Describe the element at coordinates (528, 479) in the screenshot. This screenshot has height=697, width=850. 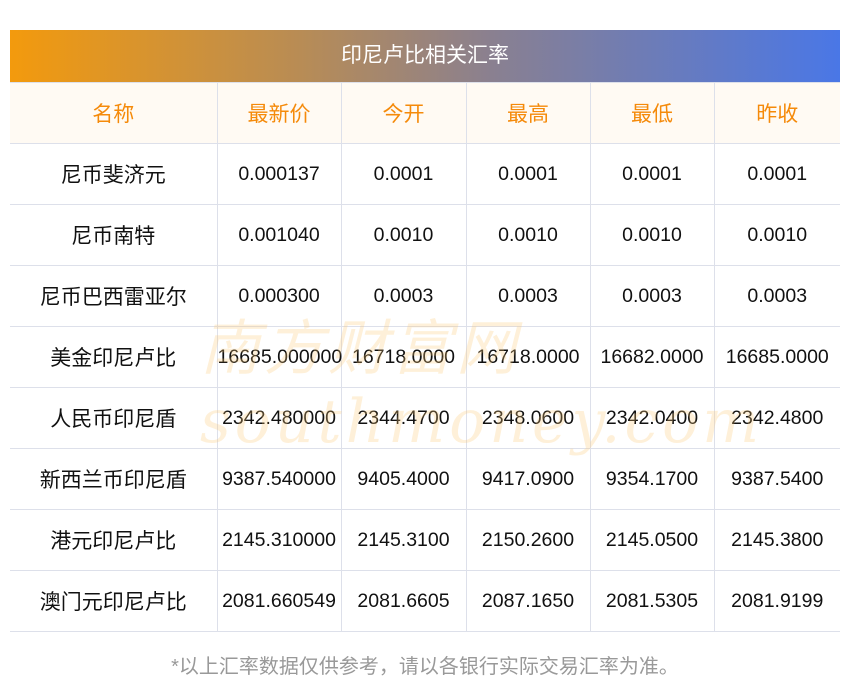
I see `rate-cell: 9417.0900` at that location.